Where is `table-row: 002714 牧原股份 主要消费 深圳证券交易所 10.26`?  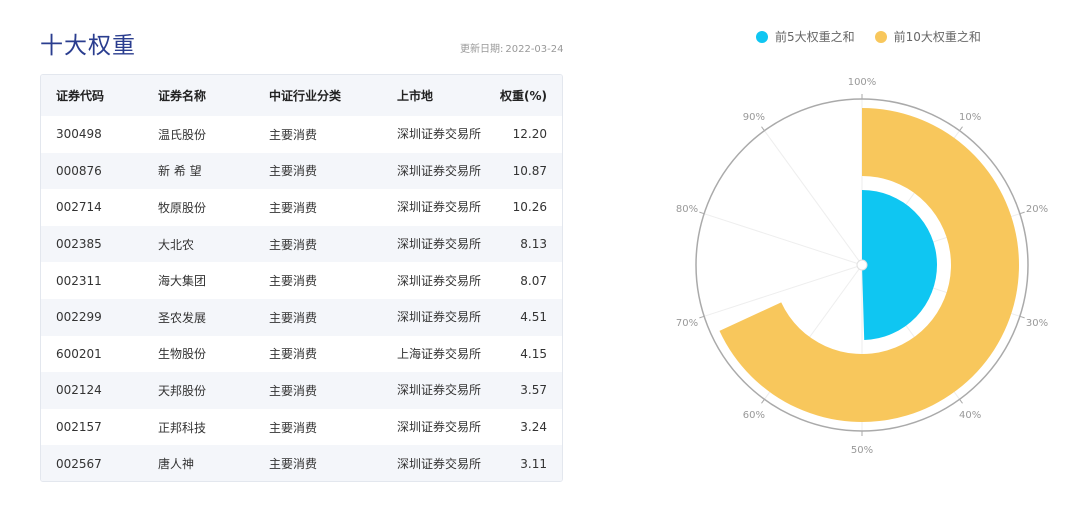 table-row: 002714 牧原股份 主要消费 深圳证券交易所 10.26 is located at coordinates (301, 207).